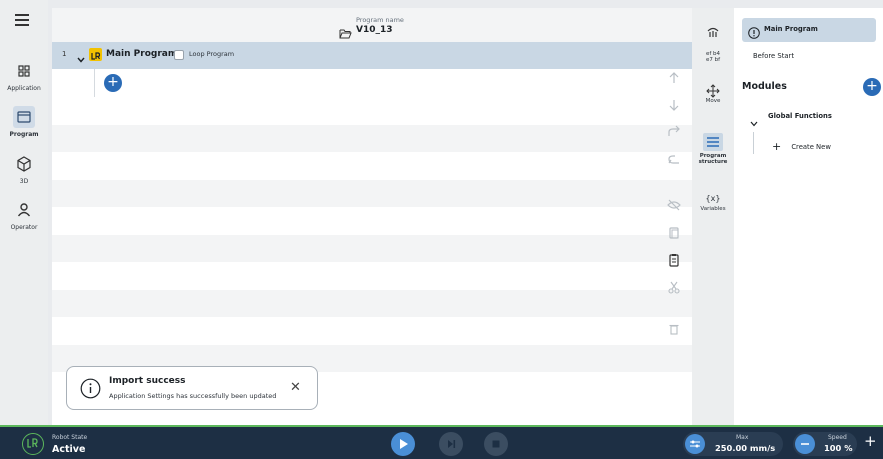 Image resolution: width=883 pixels, height=459 pixels. Describe the element at coordinates (838, 448) in the screenshot. I see `speed-value: 100 %` at that location.